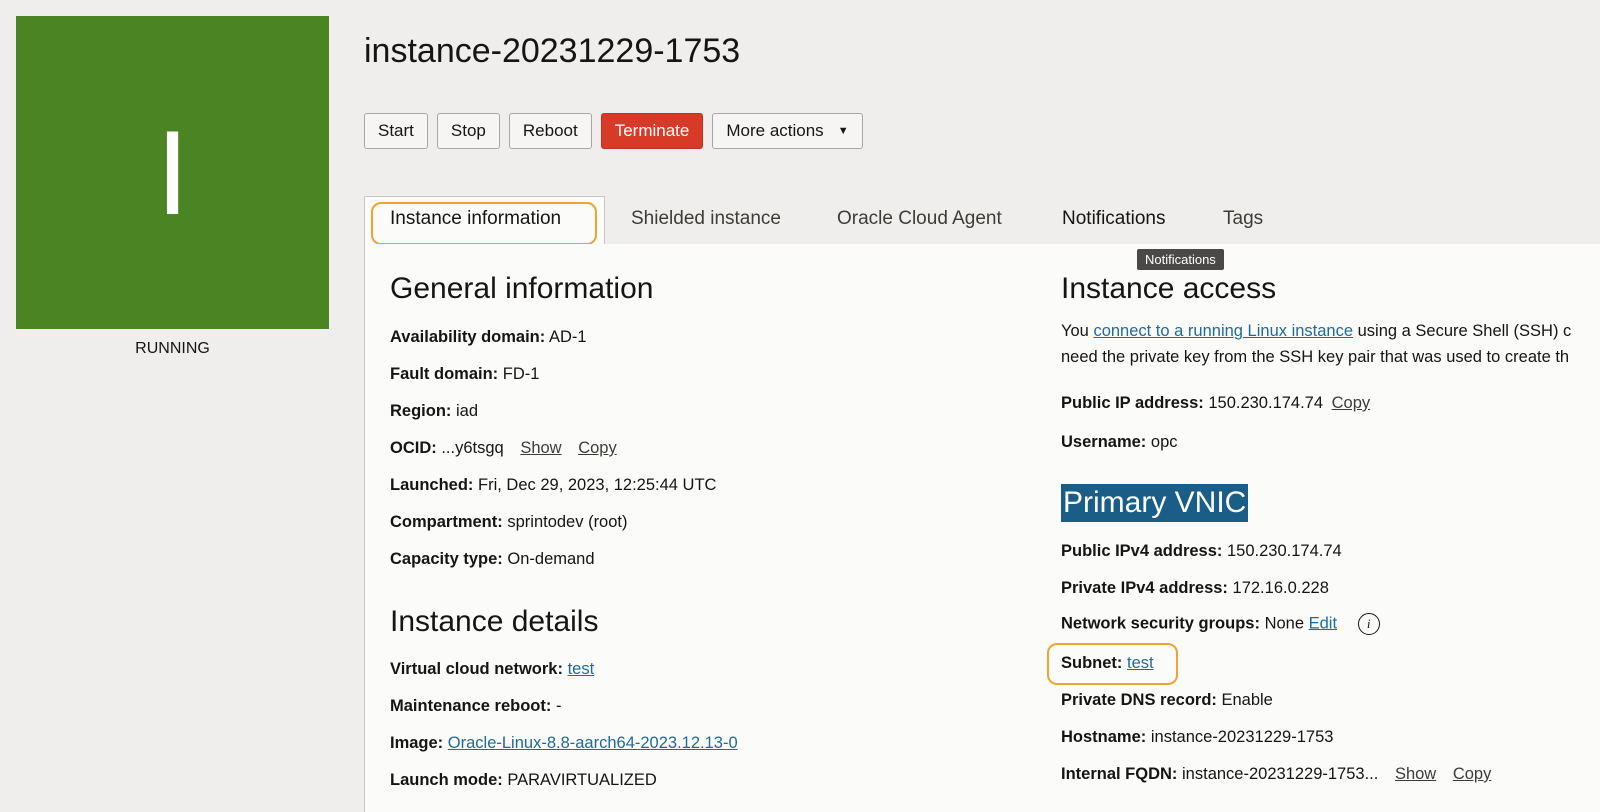  Describe the element at coordinates (1169, 288) in the screenshot. I see `instance-access-heading: Instance access` at that location.